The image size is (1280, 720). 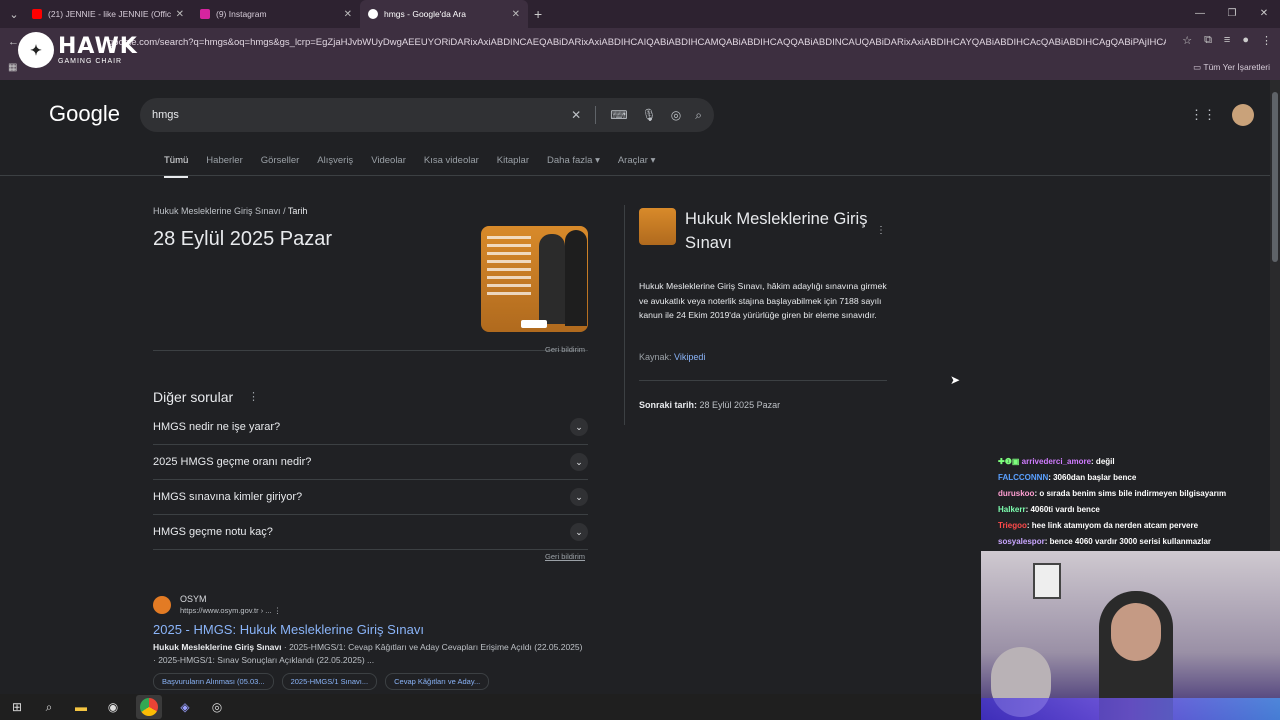 I want to click on restore-button: ❐, so click(x=1232, y=14).